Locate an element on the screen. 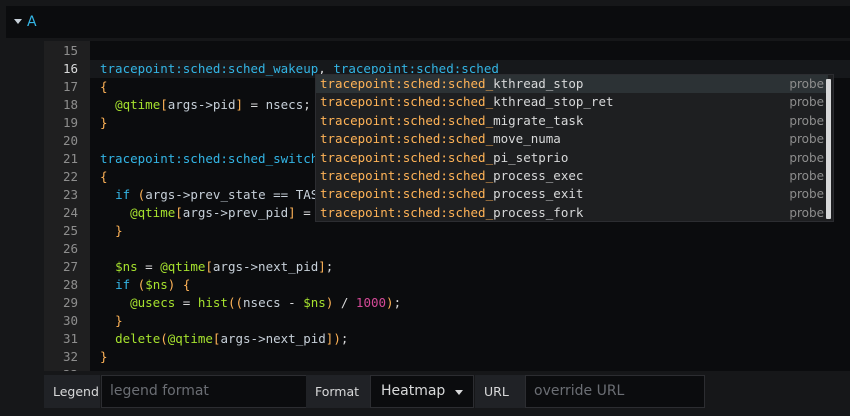 This screenshot has width=850, height=416. autocomplete-item: tracepoint:sched:sched_migrate_task probe is located at coordinates (572, 121).